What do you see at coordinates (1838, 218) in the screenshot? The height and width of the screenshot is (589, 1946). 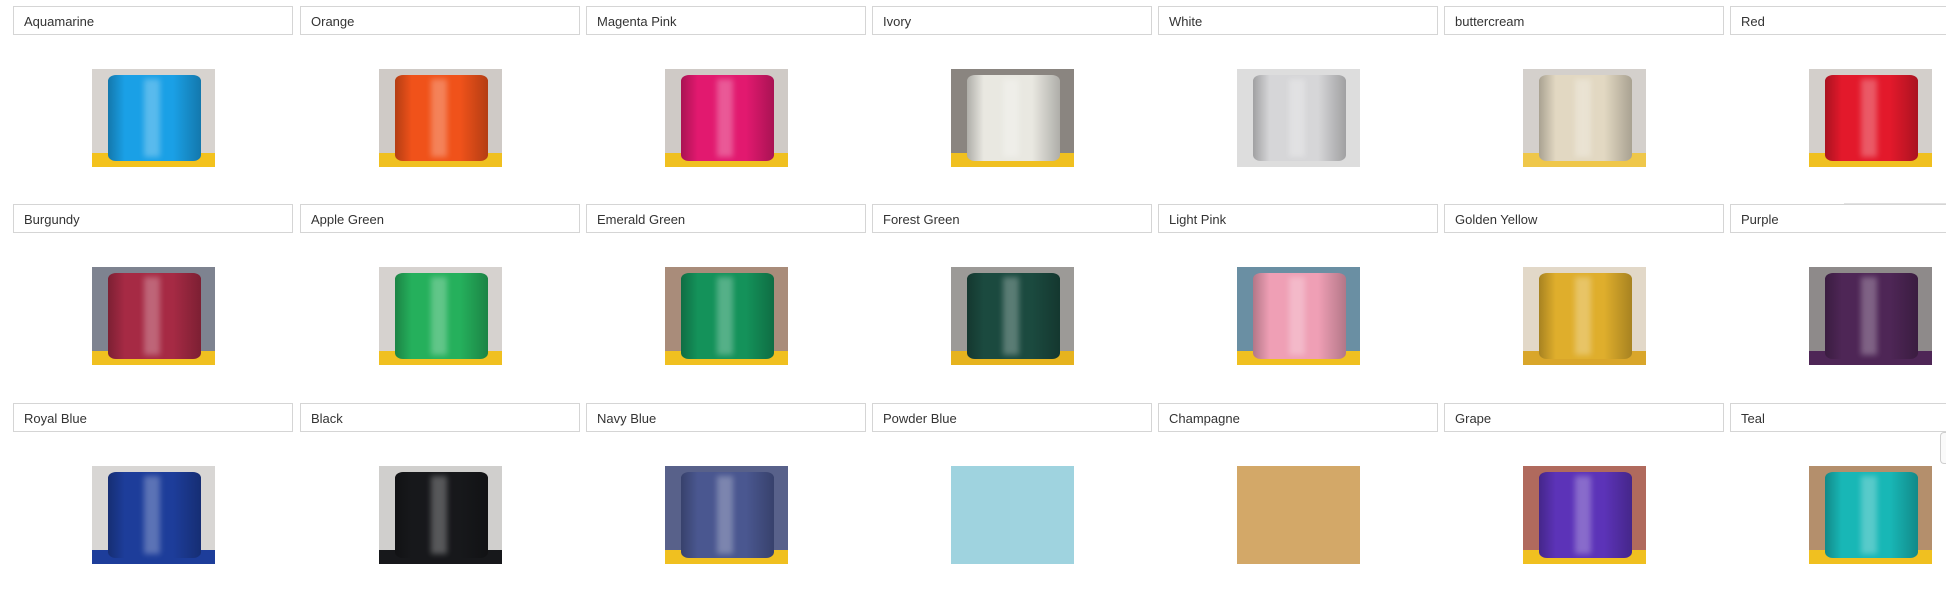 I see `color-name-field: Purple` at bounding box center [1838, 218].